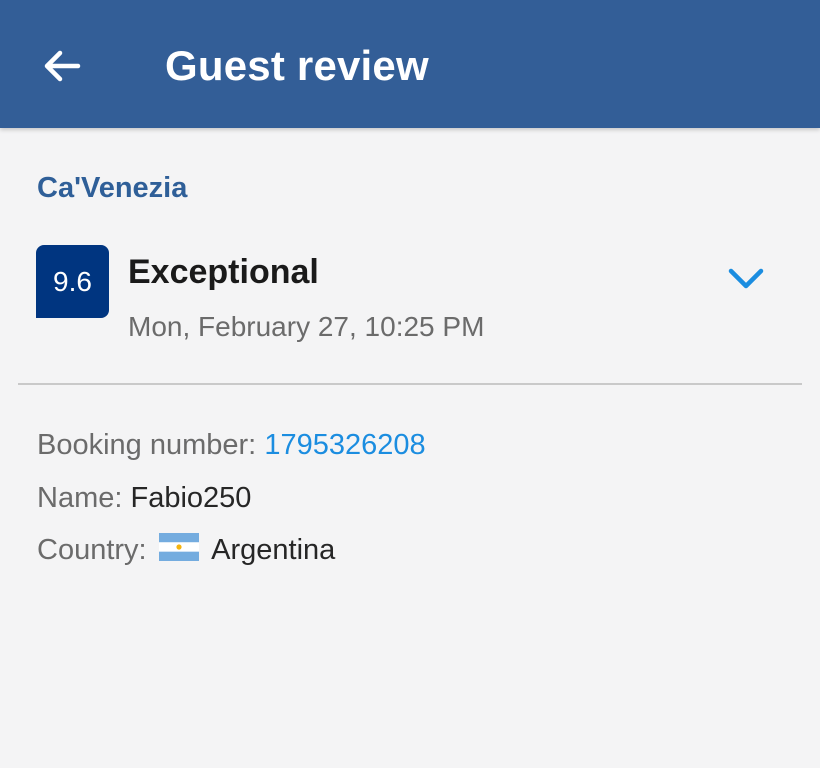  I want to click on country-label: Country:, so click(92, 550).